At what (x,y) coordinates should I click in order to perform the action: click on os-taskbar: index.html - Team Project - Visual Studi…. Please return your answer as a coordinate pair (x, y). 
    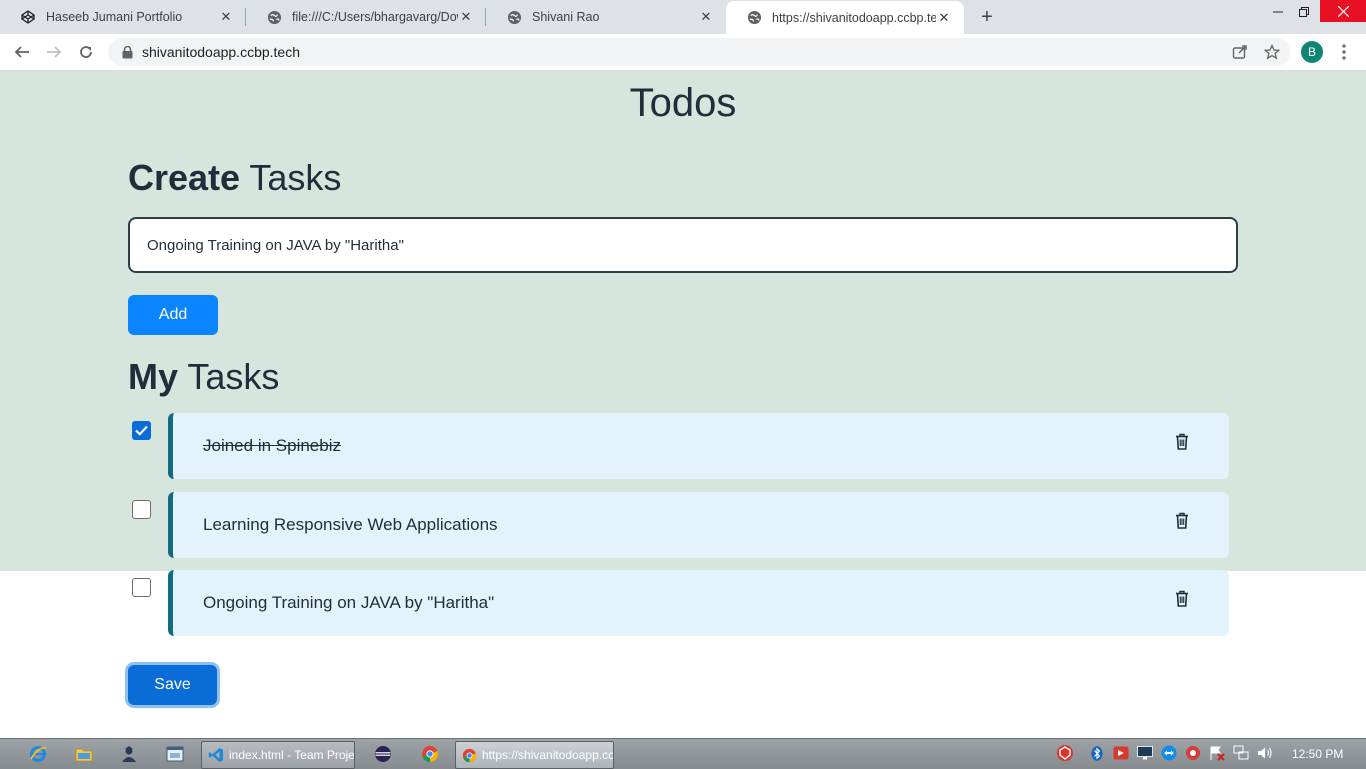
    Looking at the image, I should click on (683, 753).